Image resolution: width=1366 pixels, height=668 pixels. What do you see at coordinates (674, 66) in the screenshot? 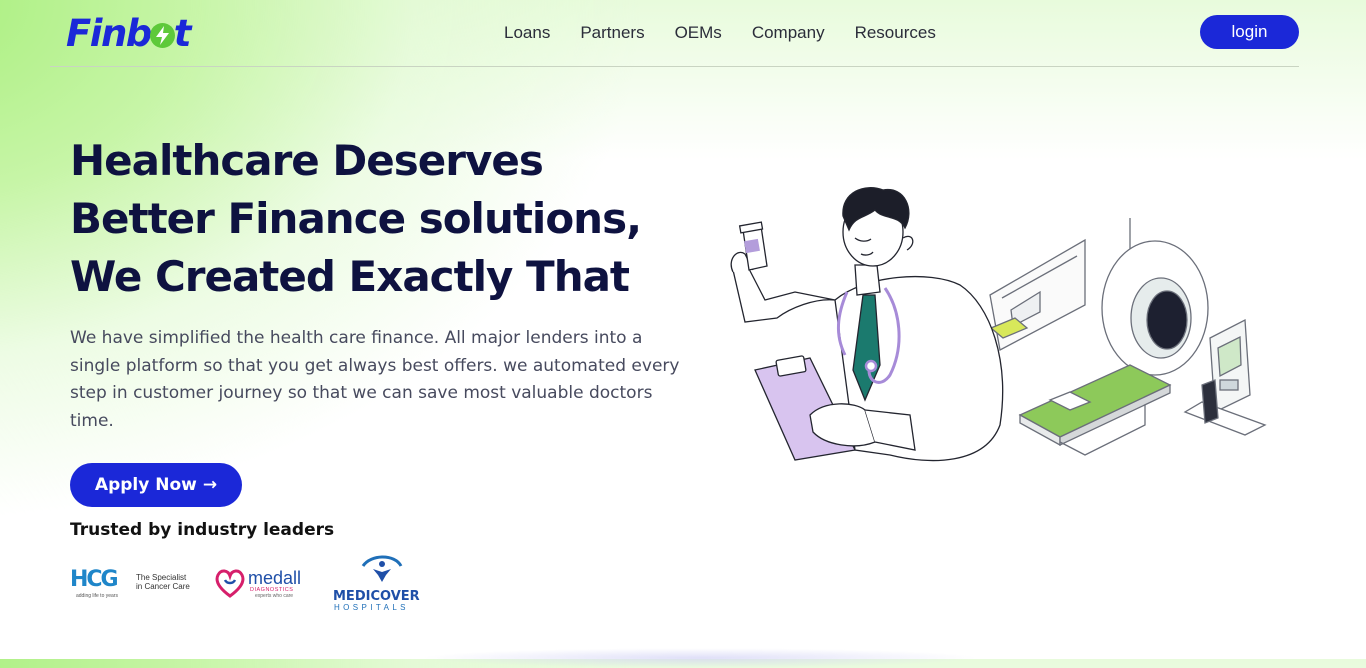
I see `header-divider` at bounding box center [674, 66].